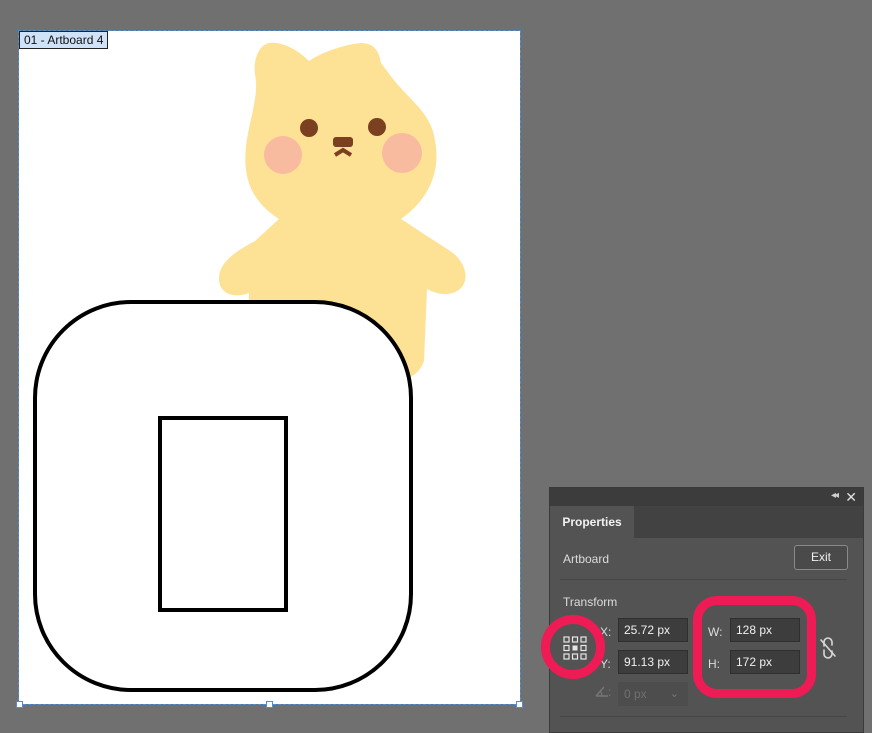  What do you see at coordinates (653, 694) in the screenshot?
I see `rotate-field: 0 px ⌄` at bounding box center [653, 694].